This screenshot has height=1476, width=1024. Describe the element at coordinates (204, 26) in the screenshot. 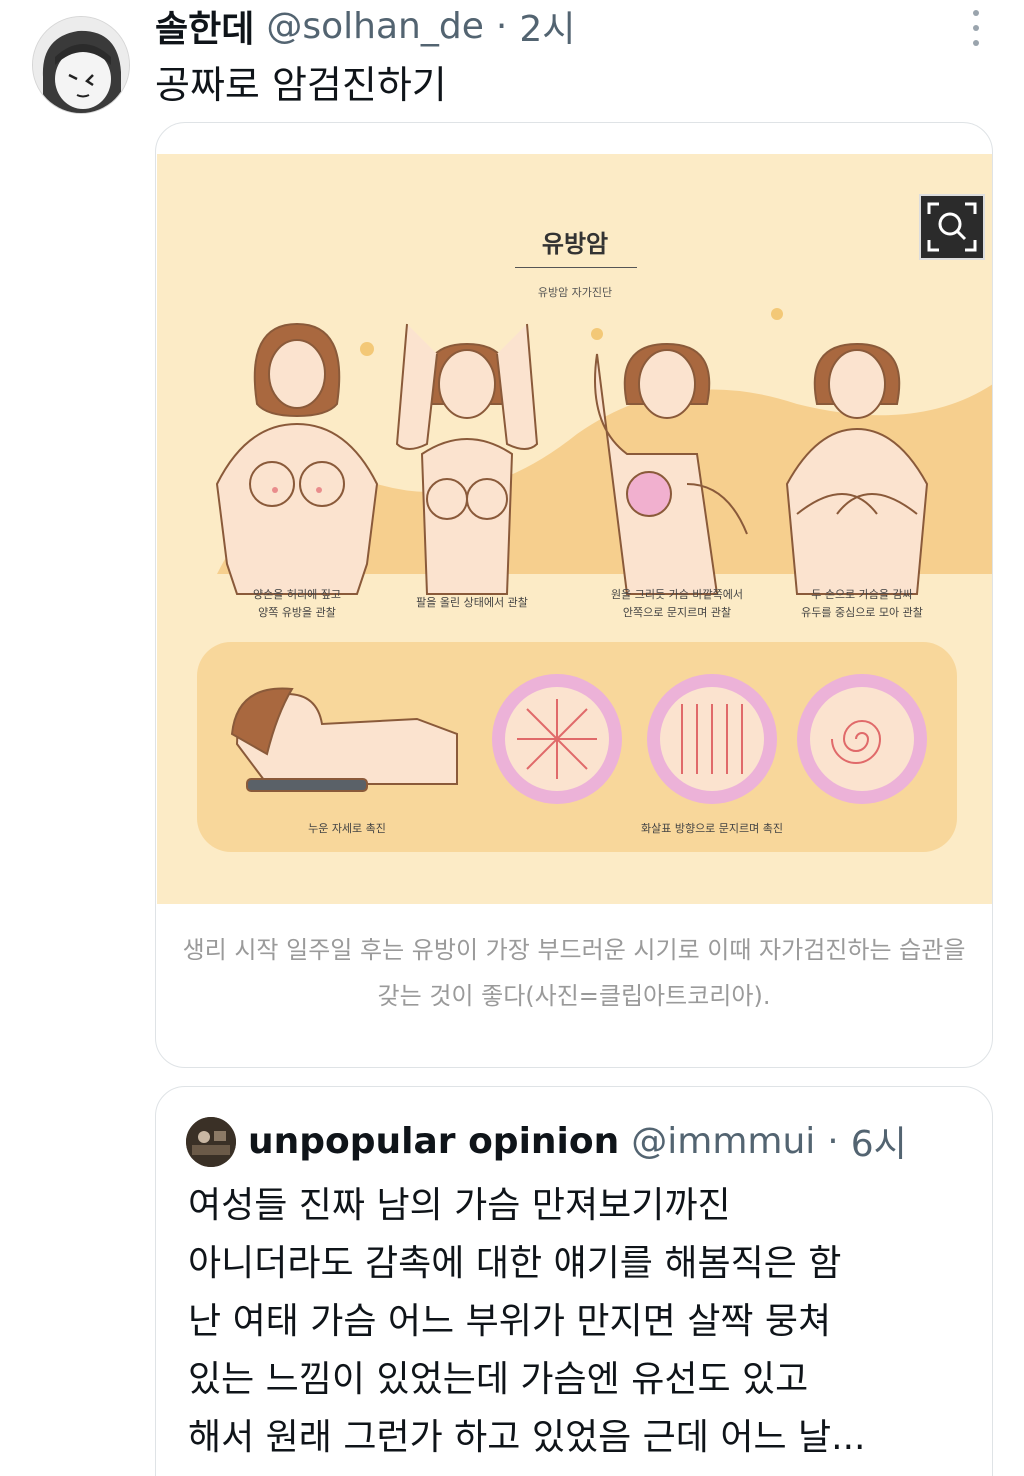

I see `author-display-name: 솔한데` at that location.